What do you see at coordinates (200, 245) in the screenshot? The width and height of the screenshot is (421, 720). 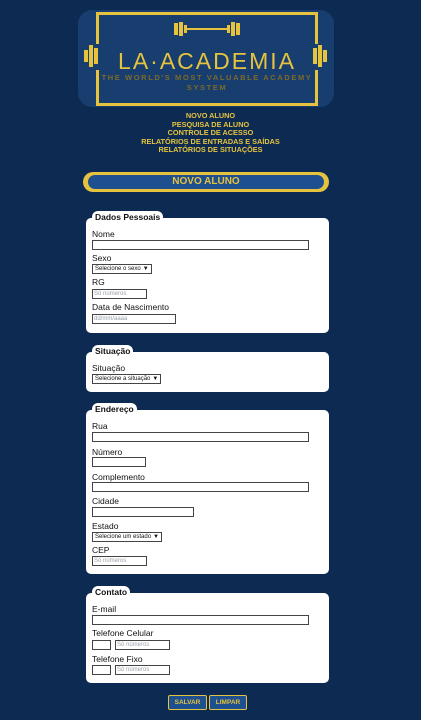 I see `nome-field` at bounding box center [200, 245].